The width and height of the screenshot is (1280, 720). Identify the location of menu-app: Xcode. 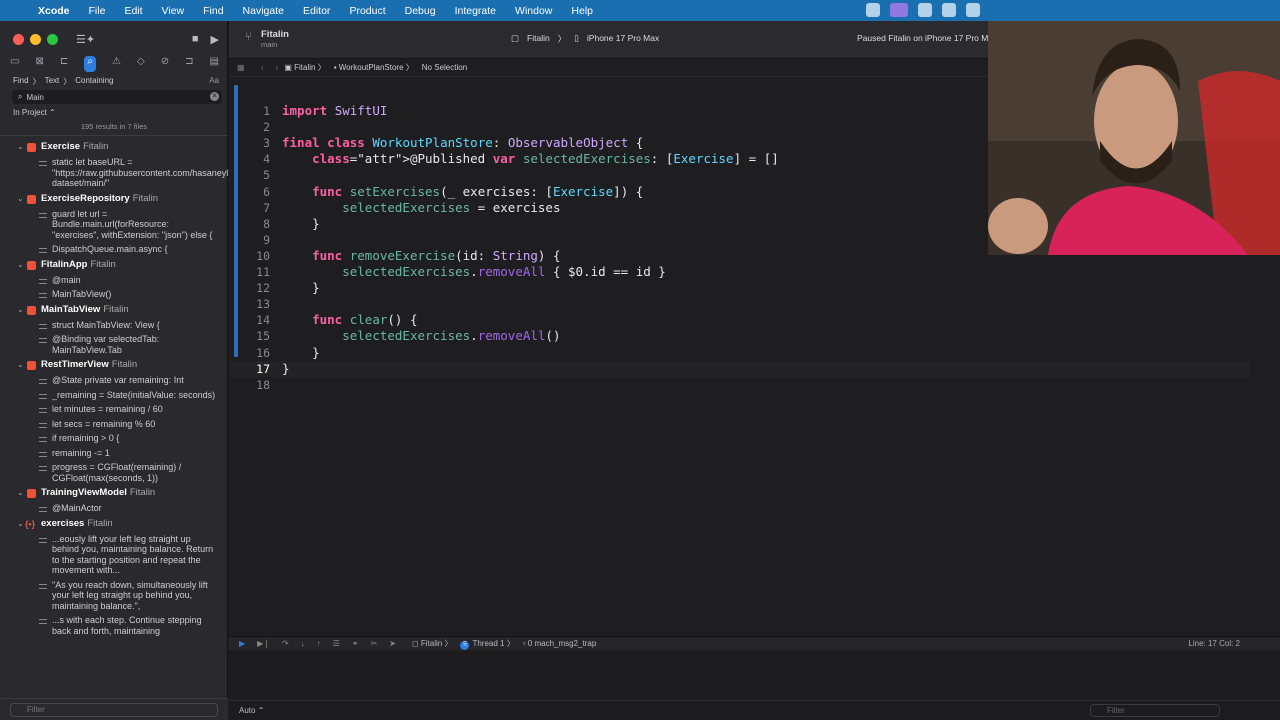
(54, 11).